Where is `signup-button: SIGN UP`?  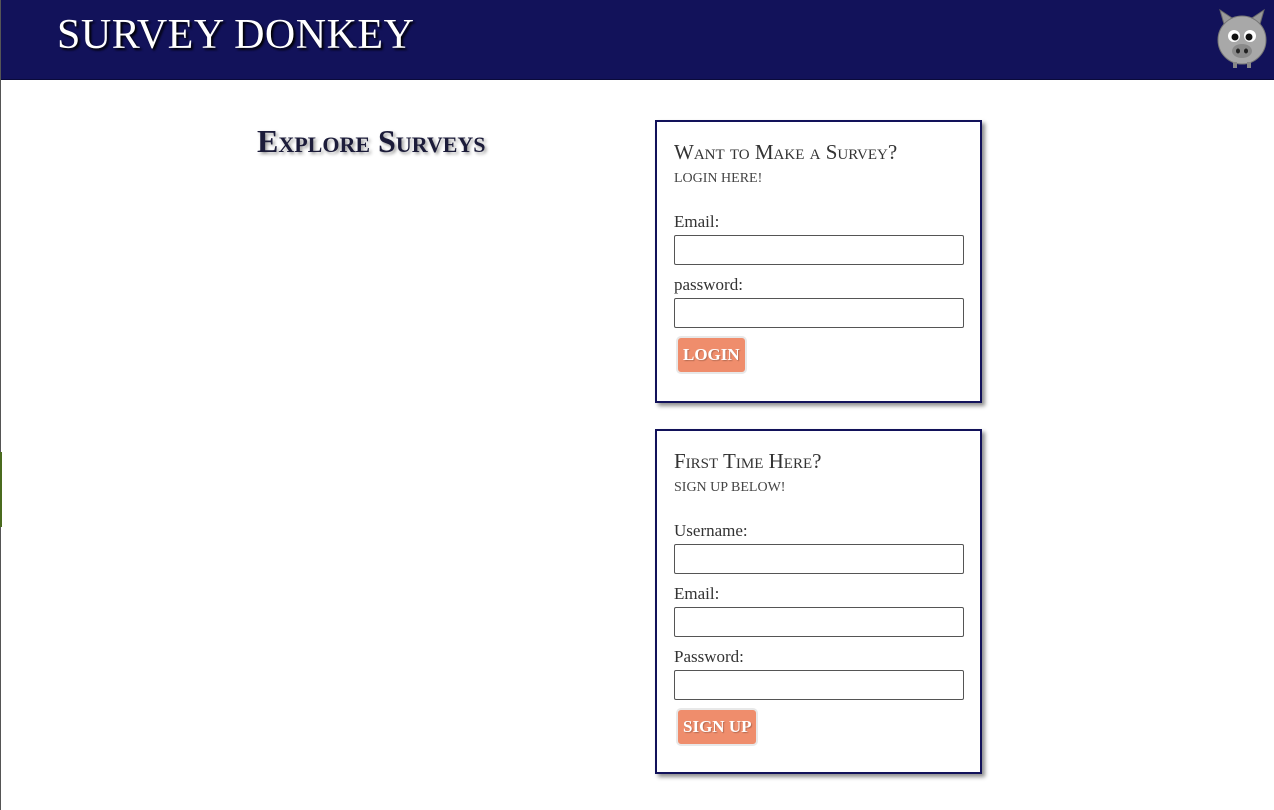 signup-button: SIGN UP is located at coordinates (717, 727).